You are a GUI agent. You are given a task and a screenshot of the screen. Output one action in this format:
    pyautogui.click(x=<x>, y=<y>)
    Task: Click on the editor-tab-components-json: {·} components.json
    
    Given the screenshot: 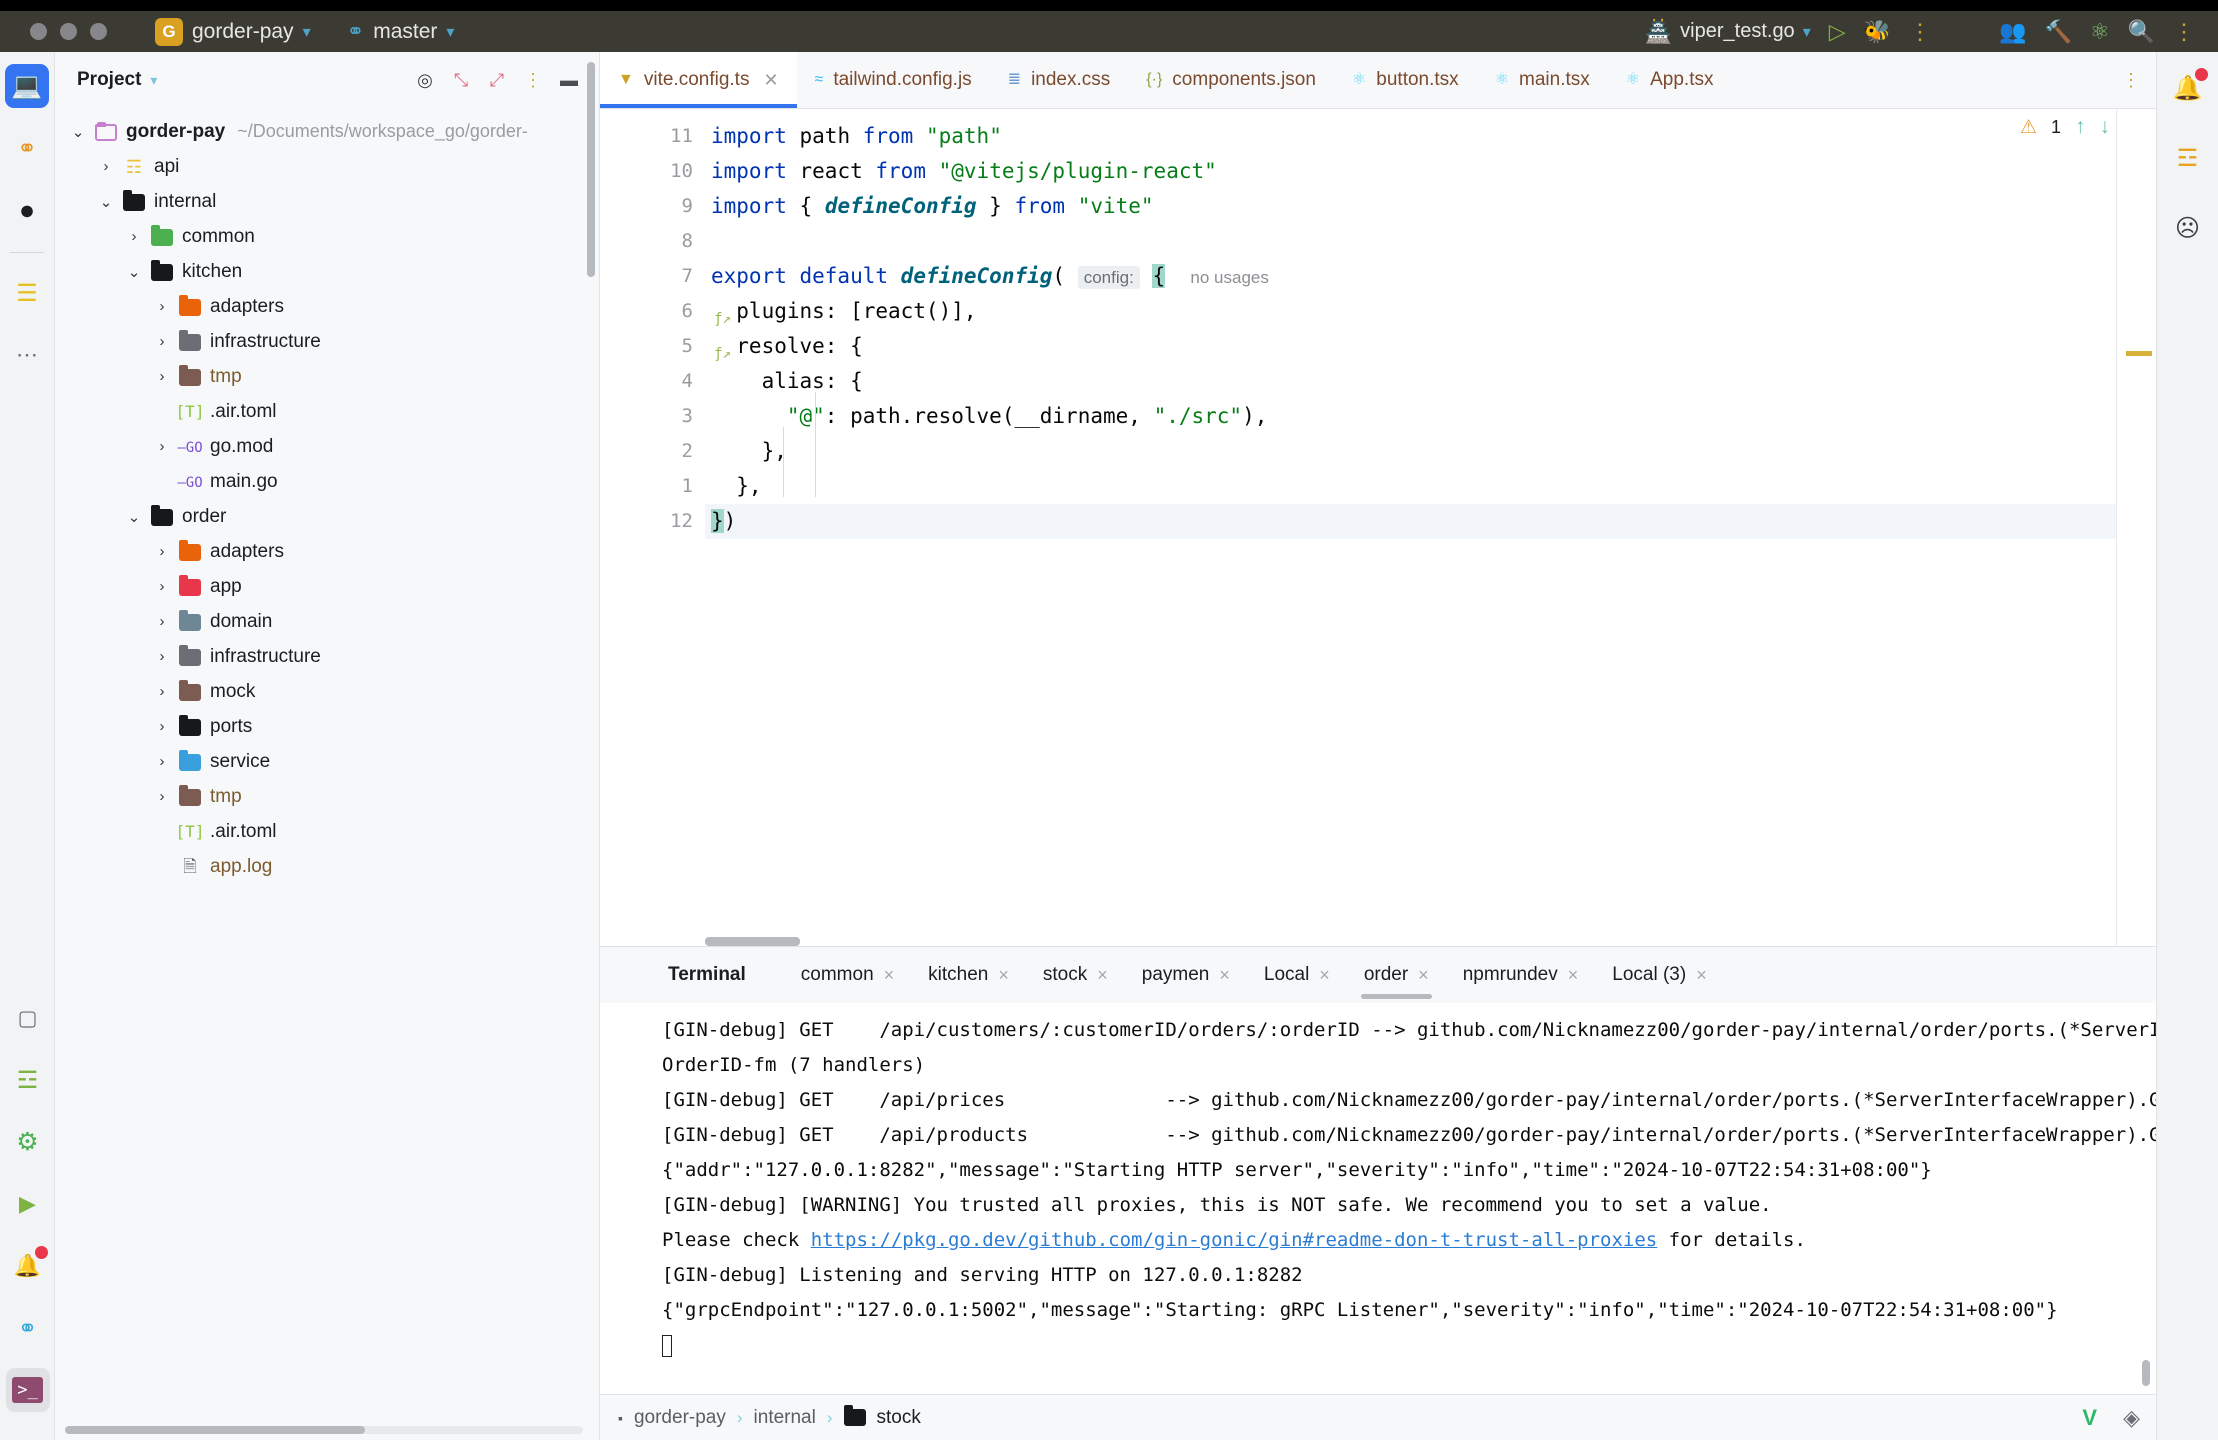 What is the action you would take?
    pyautogui.click(x=1231, y=80)
    